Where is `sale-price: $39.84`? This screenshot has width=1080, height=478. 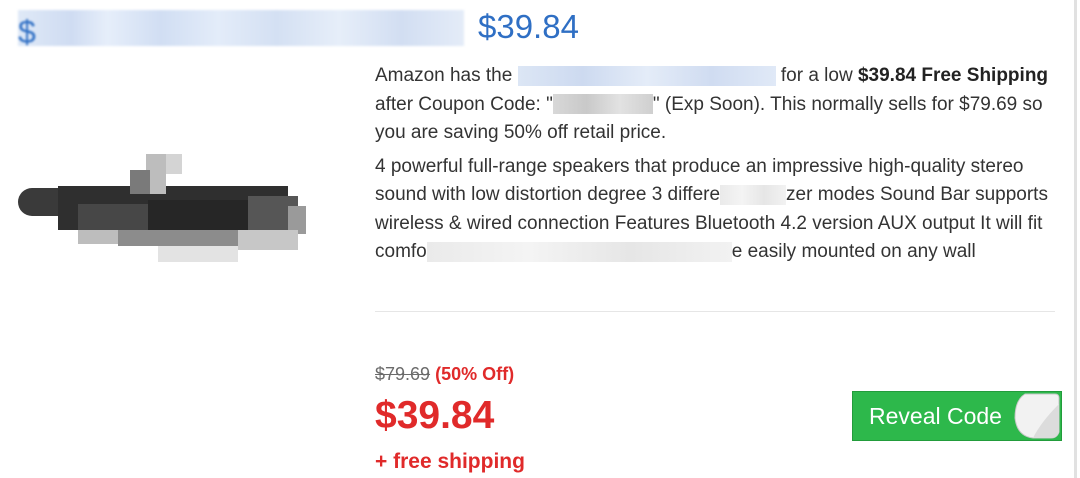 sale-price: $39.84 is located at coordinates (435, 415).